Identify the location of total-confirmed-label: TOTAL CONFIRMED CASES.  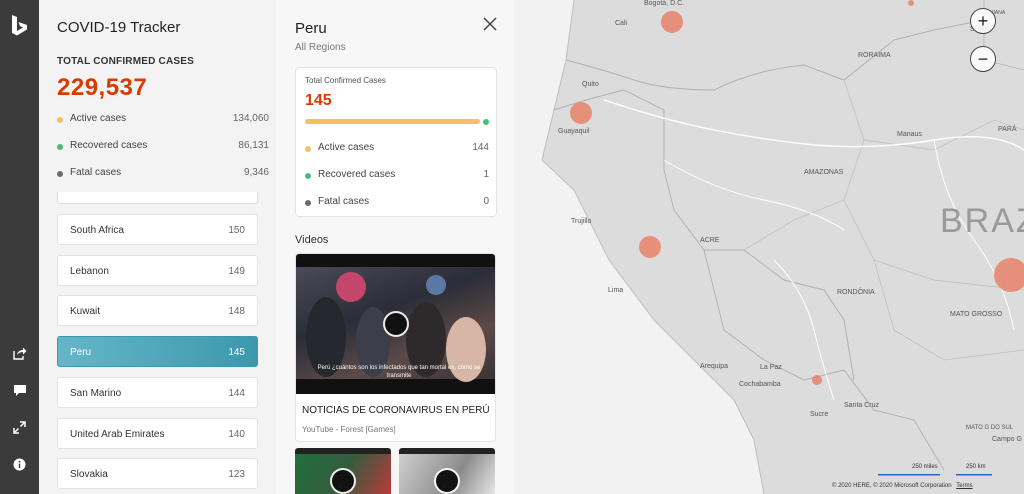
(125, 61).